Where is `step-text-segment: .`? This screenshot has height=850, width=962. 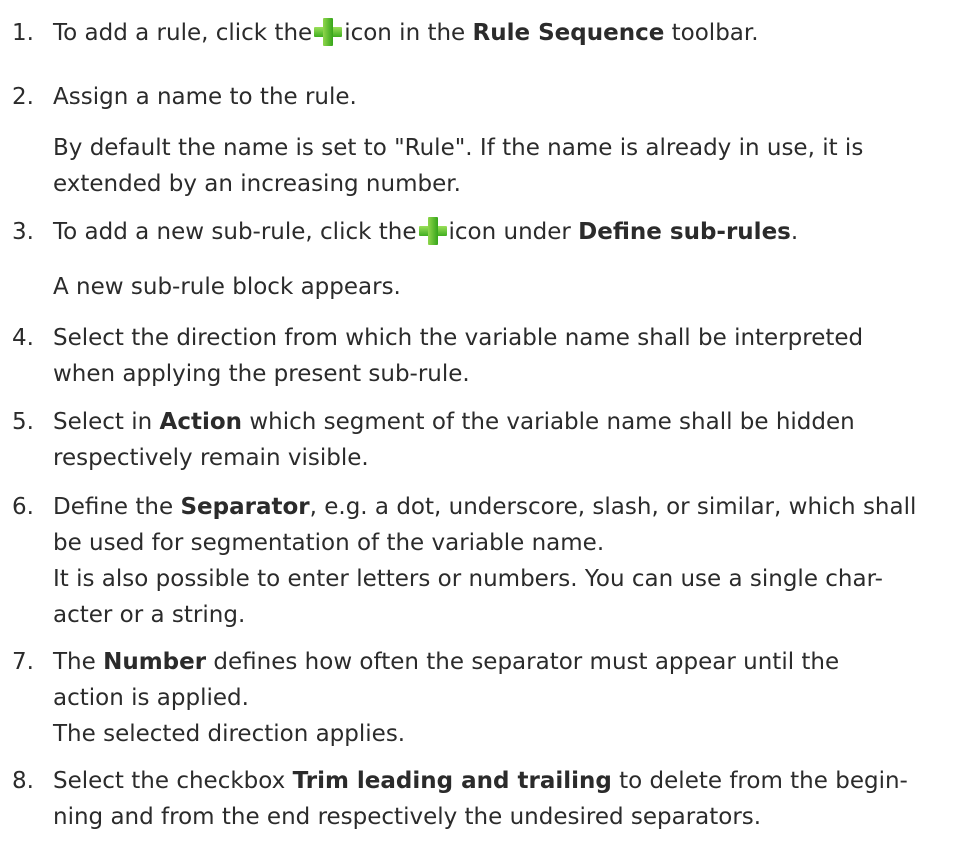
step-text-segment: . is located at coordinates (794, 232).